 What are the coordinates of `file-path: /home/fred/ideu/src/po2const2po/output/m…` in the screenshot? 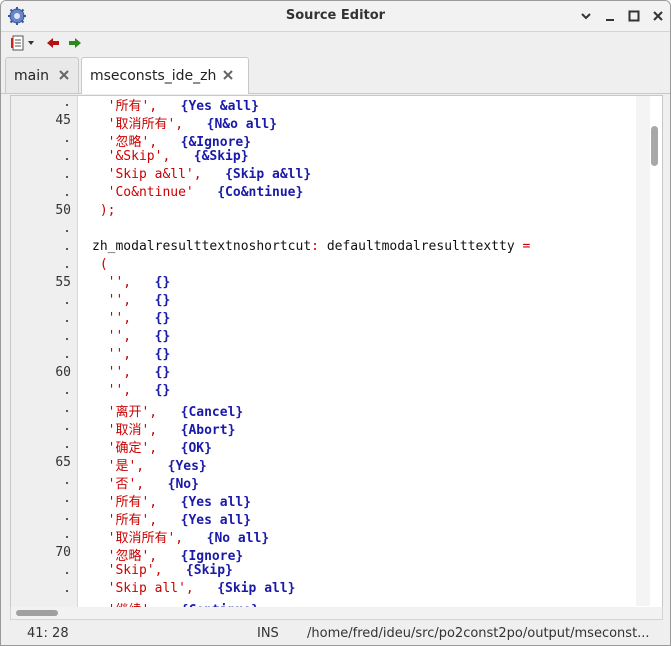 It's located at (478, 633).